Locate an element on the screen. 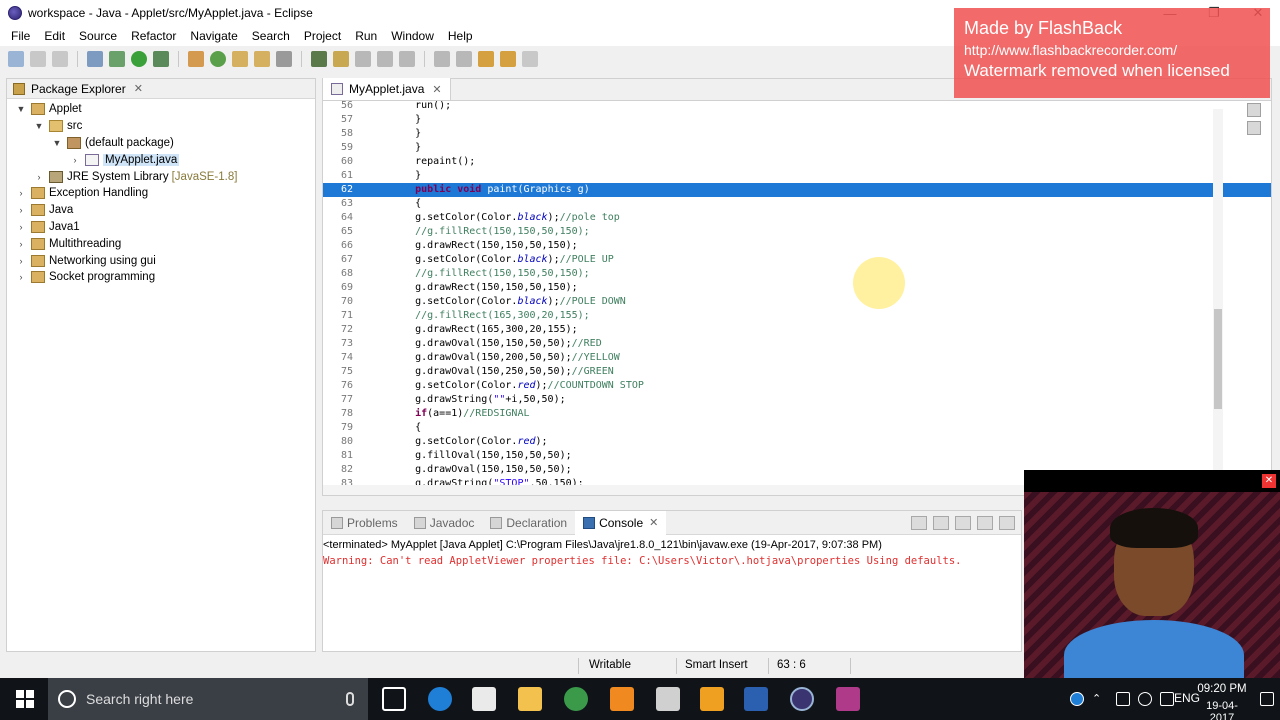 This screenshot has width=1280, height=720. code-line: 70 g.setColor(Color.black);//POLE DOWN is located at coordinates (797, 302).